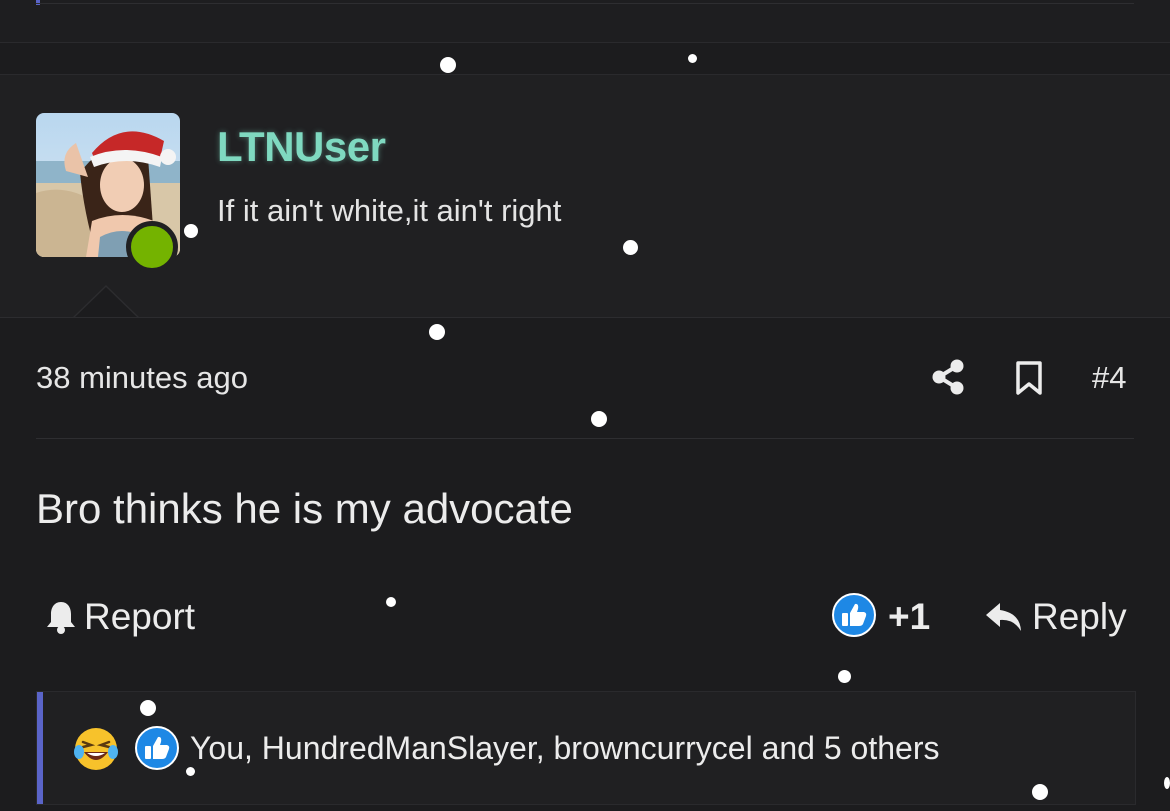  I want to click on reply-button: Reply, so click(1055, 617).